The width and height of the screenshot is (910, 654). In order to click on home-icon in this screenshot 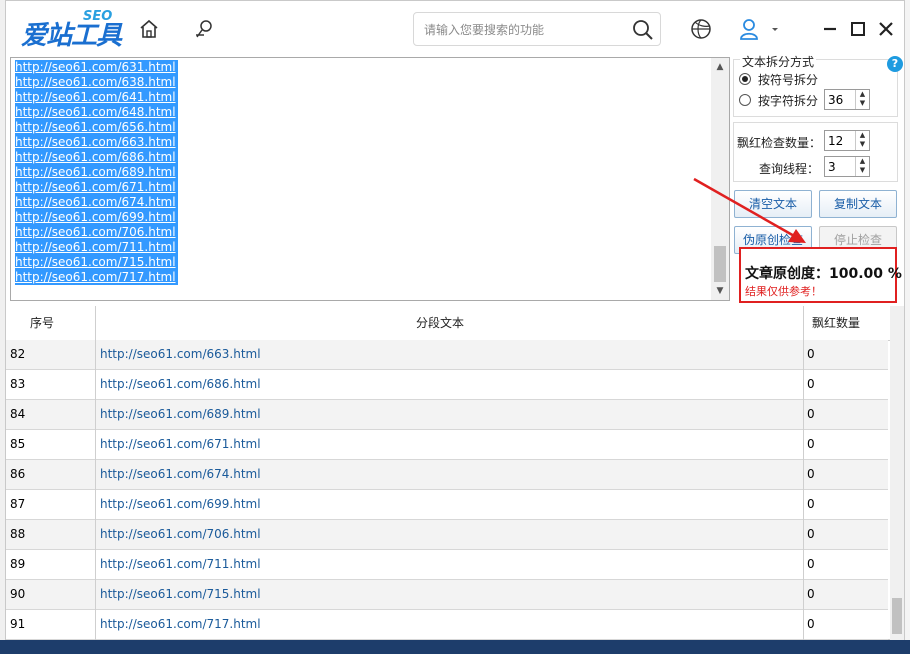, I will do `click(149, 29)`.